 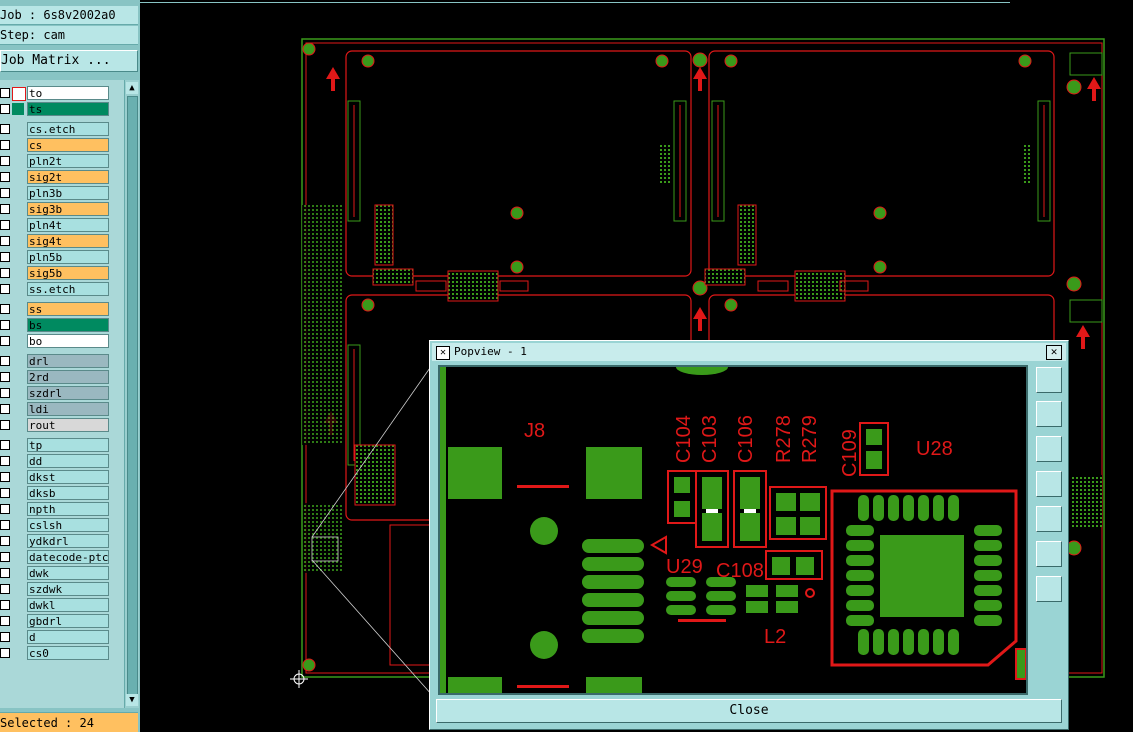 What do you see at coordinates (1049, 449) in the screenshot?
I see `pan-down-icon` at bounding box center [1049, 449].